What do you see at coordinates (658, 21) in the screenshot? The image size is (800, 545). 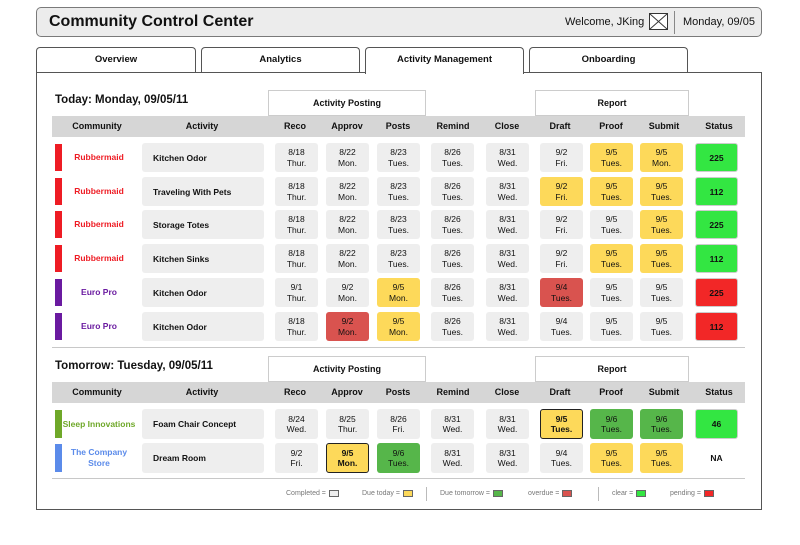 I see `mail-icon` at bounding box center [658, 21].